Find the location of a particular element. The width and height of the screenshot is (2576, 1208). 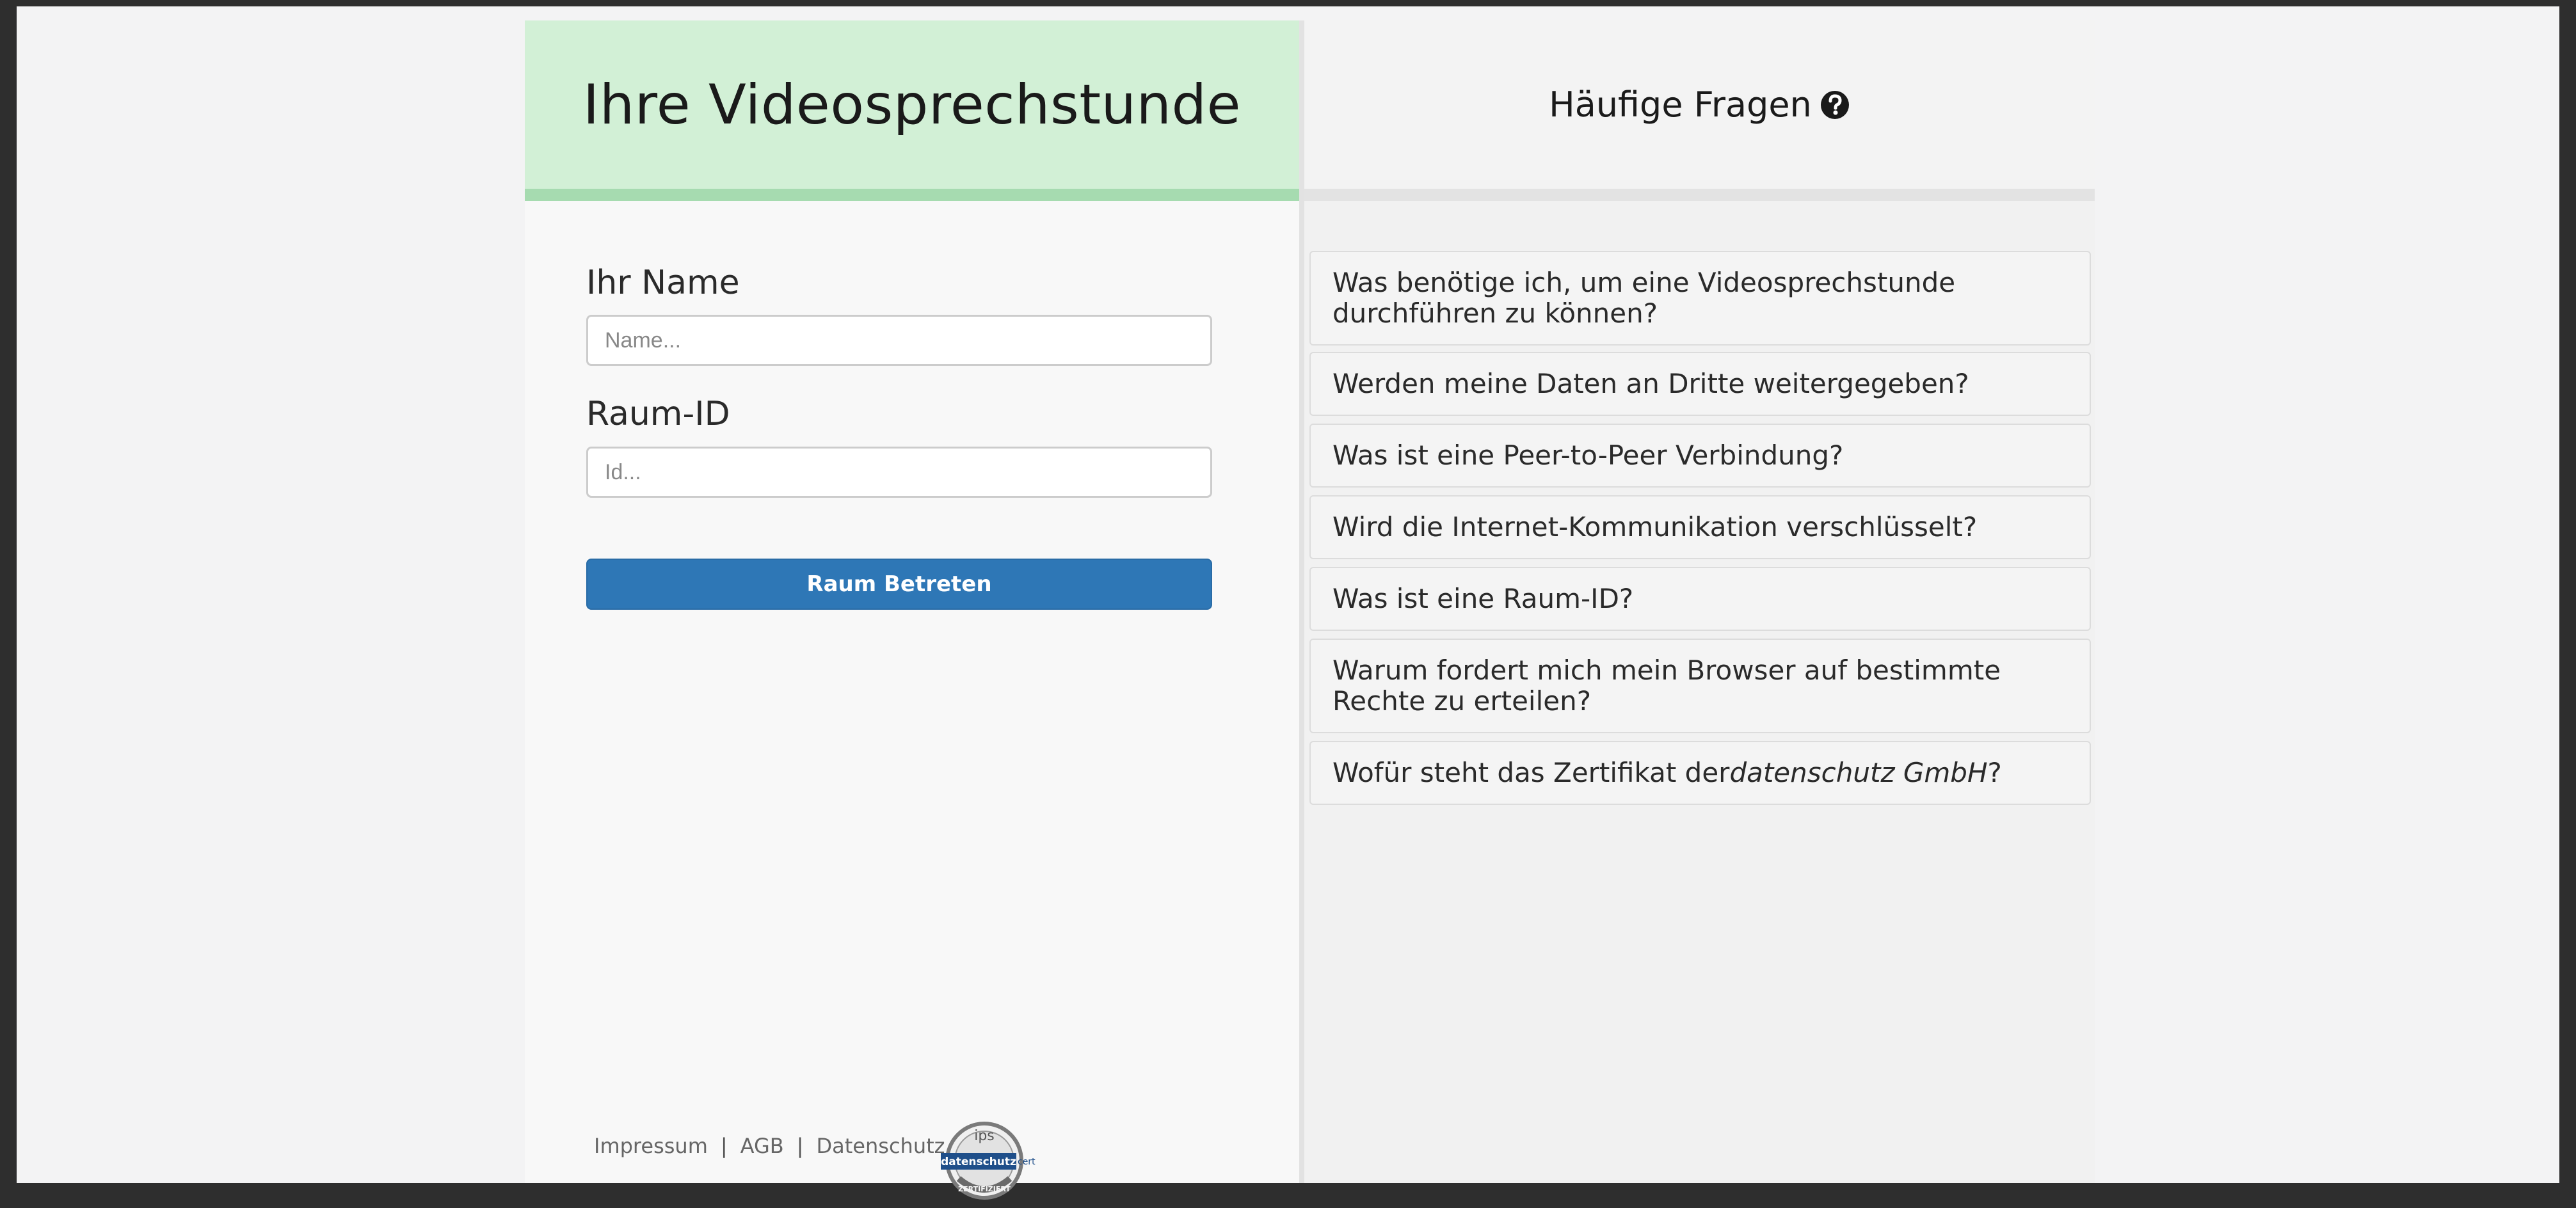

impressum-link: Impressum is located at coordinates (651, 1146).